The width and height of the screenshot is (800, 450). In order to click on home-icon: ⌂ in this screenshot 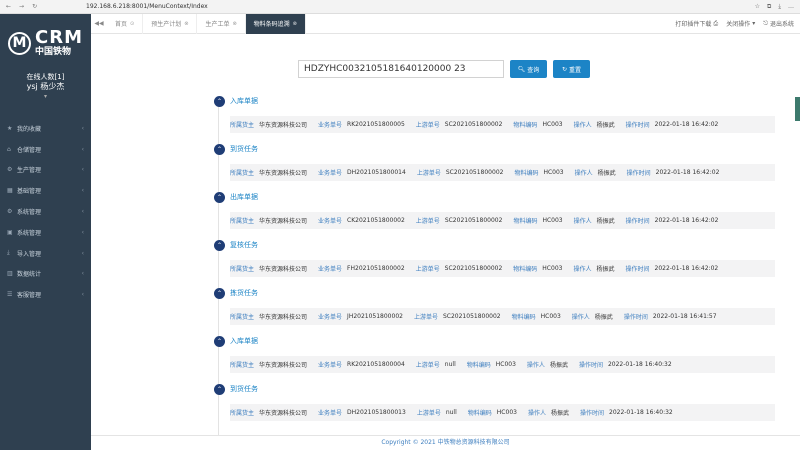, I will do `click(9, 149)`.